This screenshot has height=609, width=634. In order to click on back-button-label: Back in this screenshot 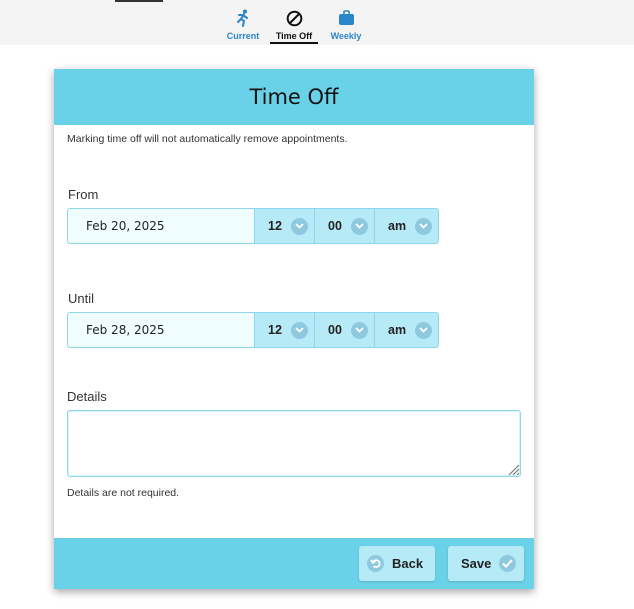, I will do `click(408, 563)`.